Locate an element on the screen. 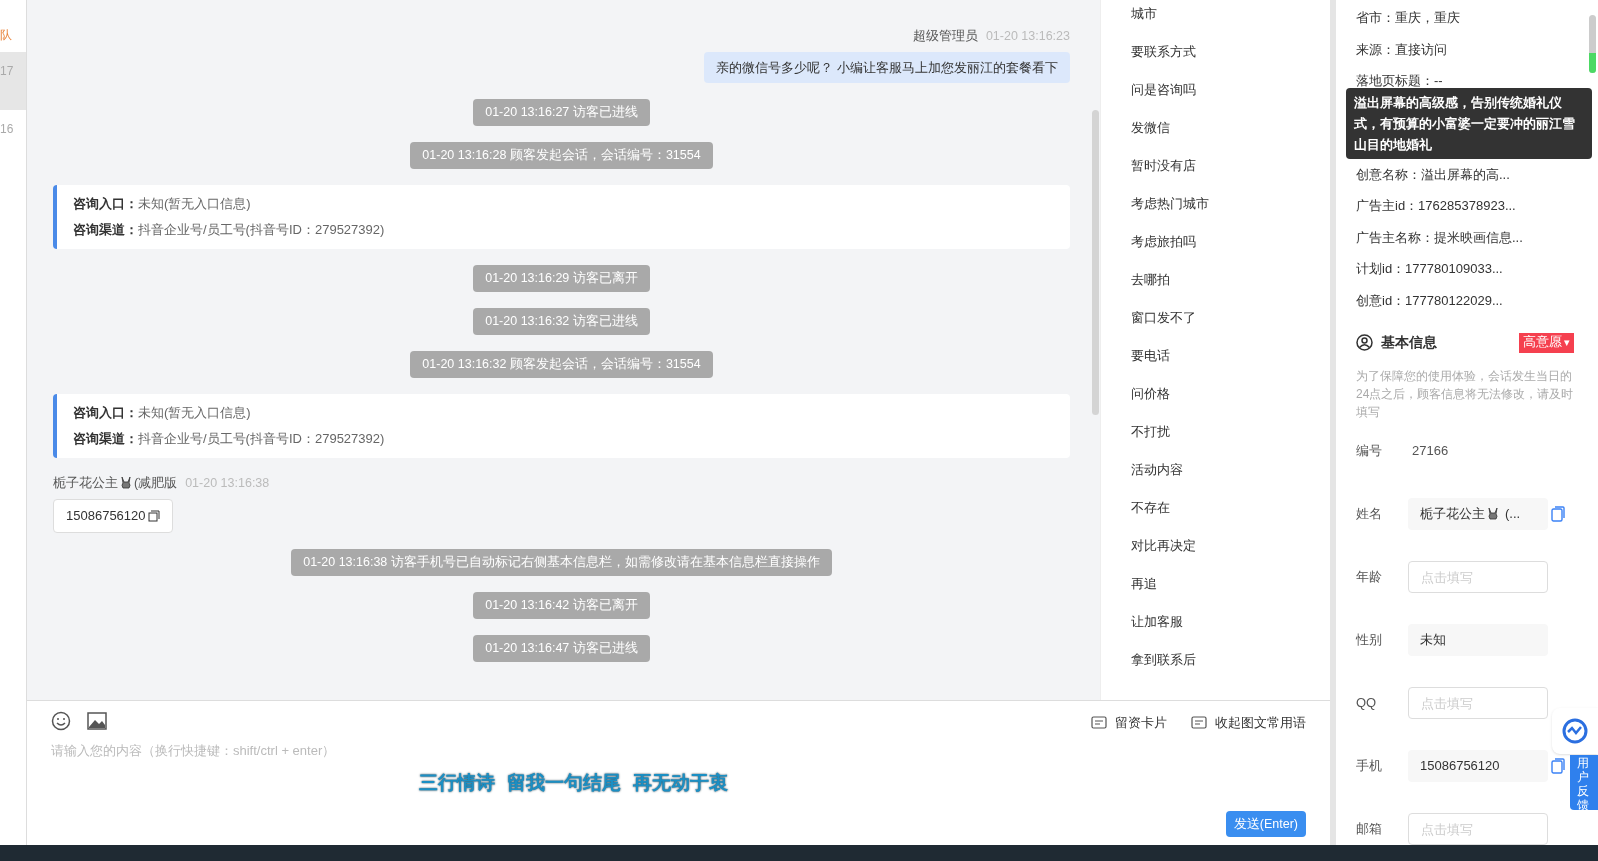  quick-phrase: 让加客服 is located at coordinates (1230, 631).